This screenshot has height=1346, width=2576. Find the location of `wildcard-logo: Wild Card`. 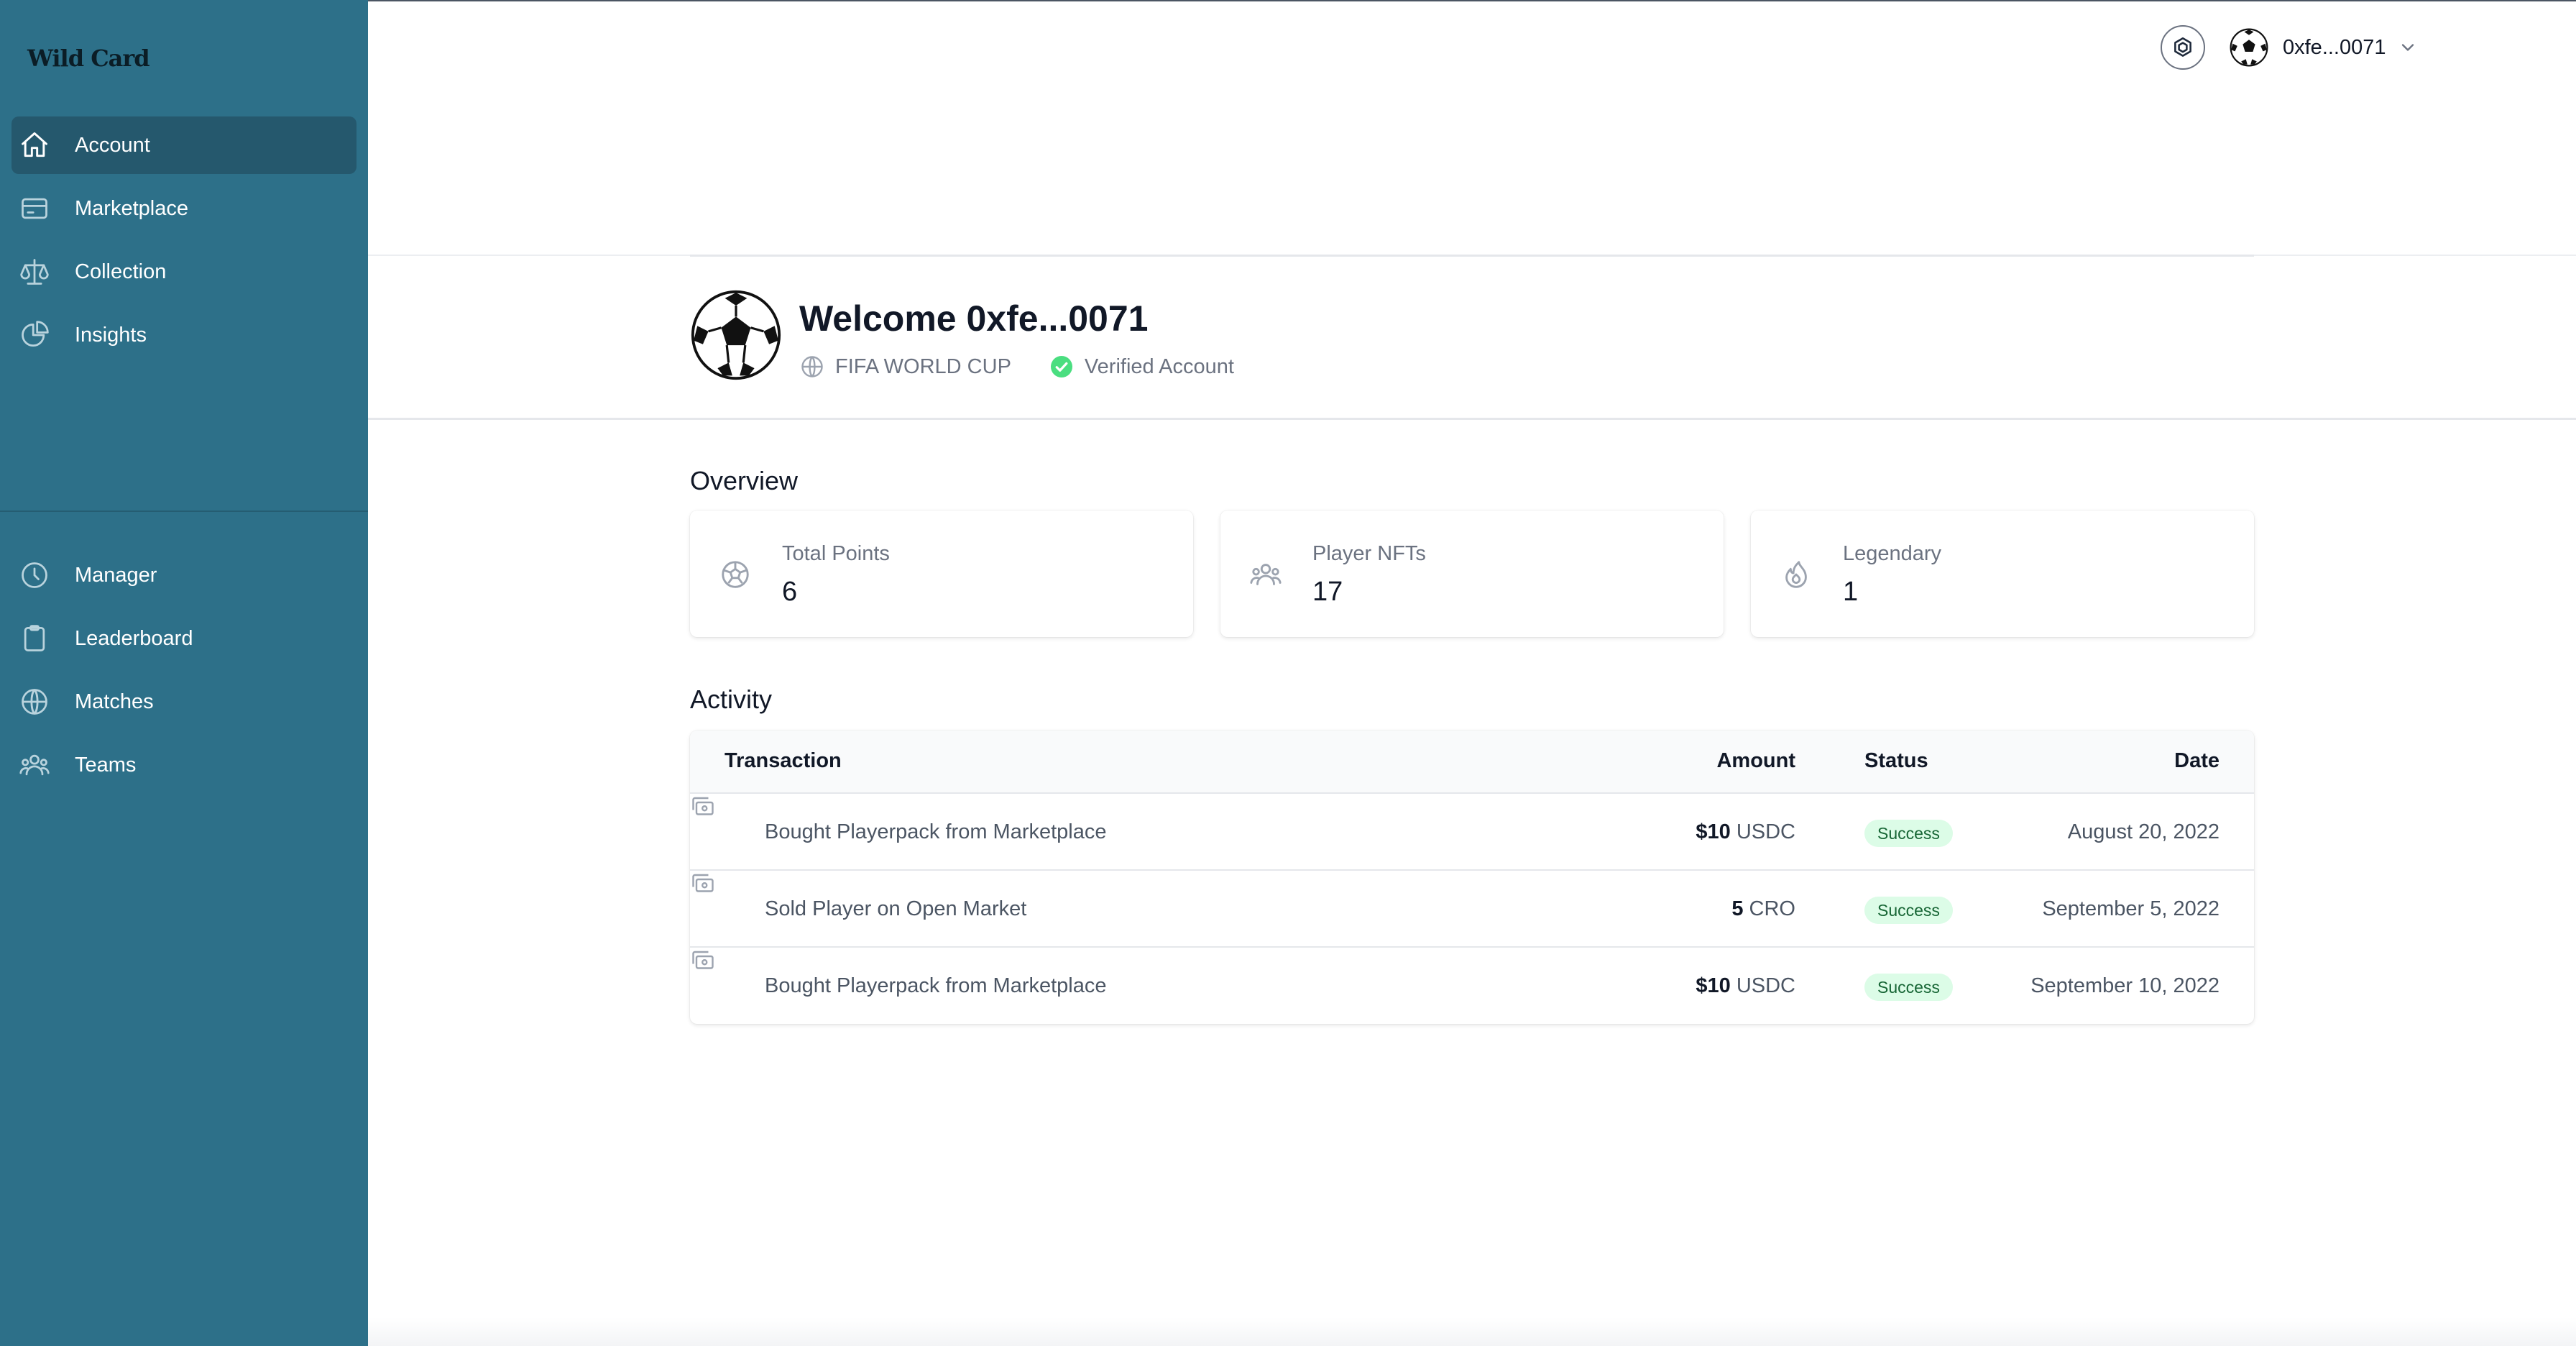

wildcard-logo: Wild Card is located at coordinates (88, 58).